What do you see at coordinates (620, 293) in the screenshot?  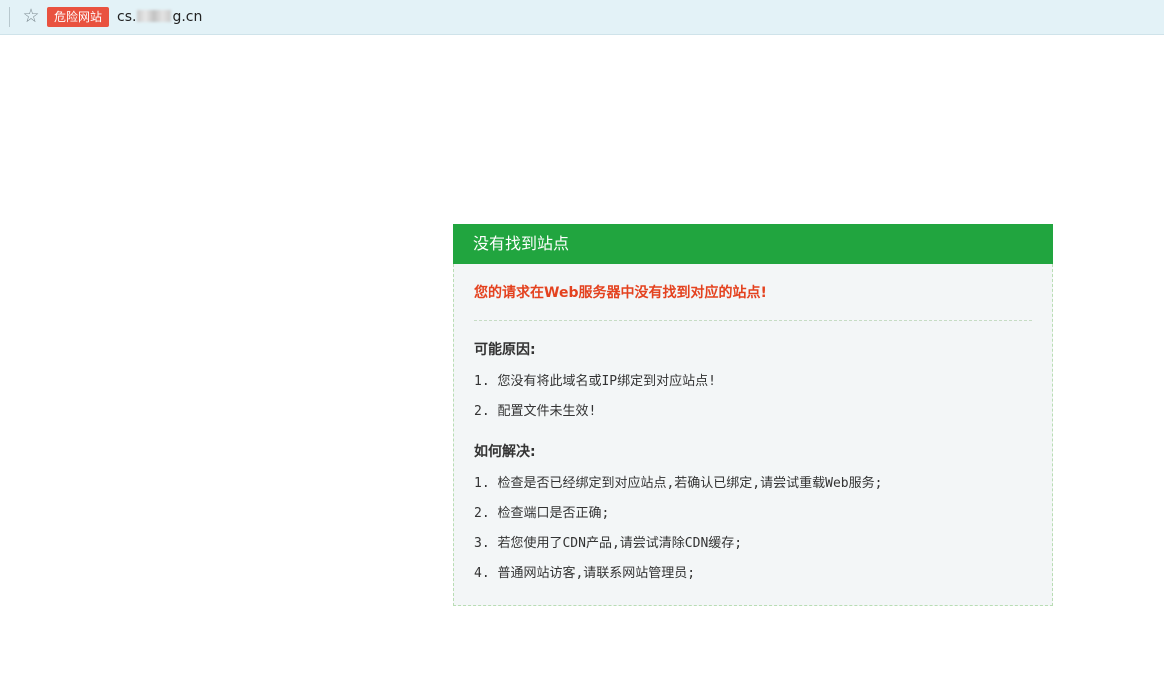 I see `error-message: 您的请求在Web服务器中没有找到对应的站点!` at bounding box center [620, 293].